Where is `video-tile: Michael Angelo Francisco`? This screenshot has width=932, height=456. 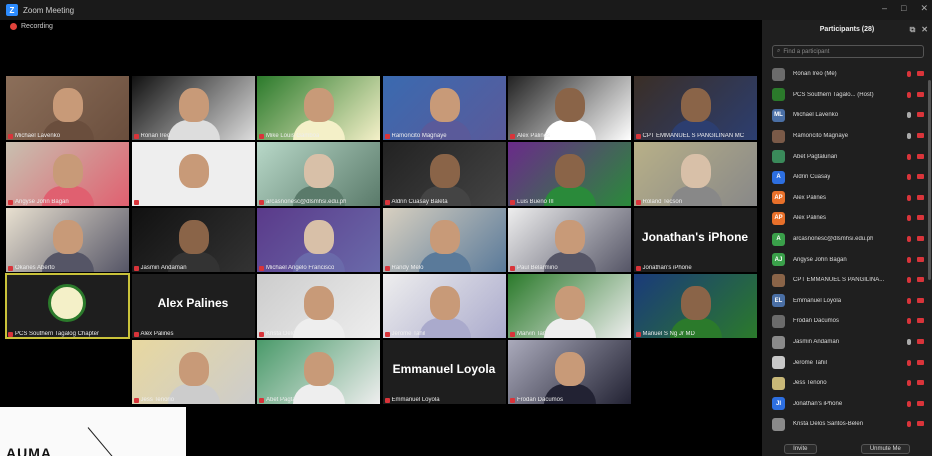 video-tile: Michael Angelo Francisco is located at coordinates (318, 240).